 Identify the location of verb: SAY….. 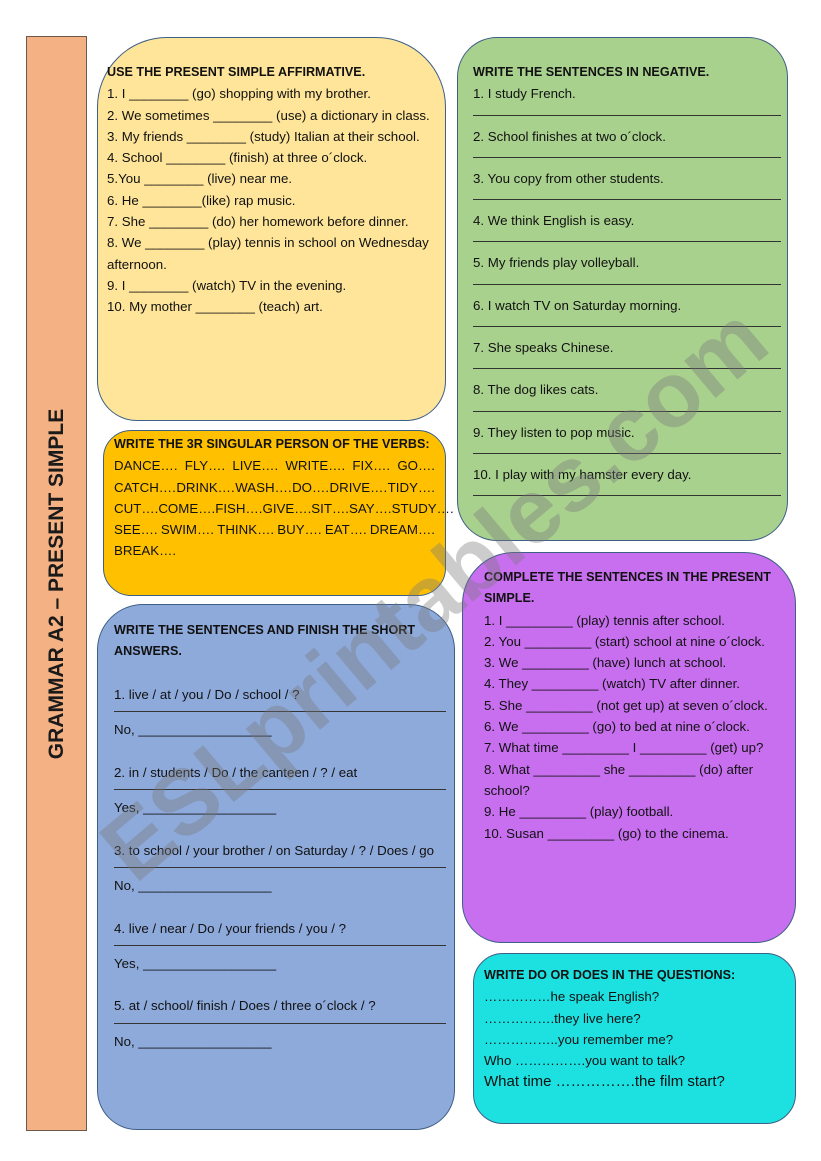
(370, 508).